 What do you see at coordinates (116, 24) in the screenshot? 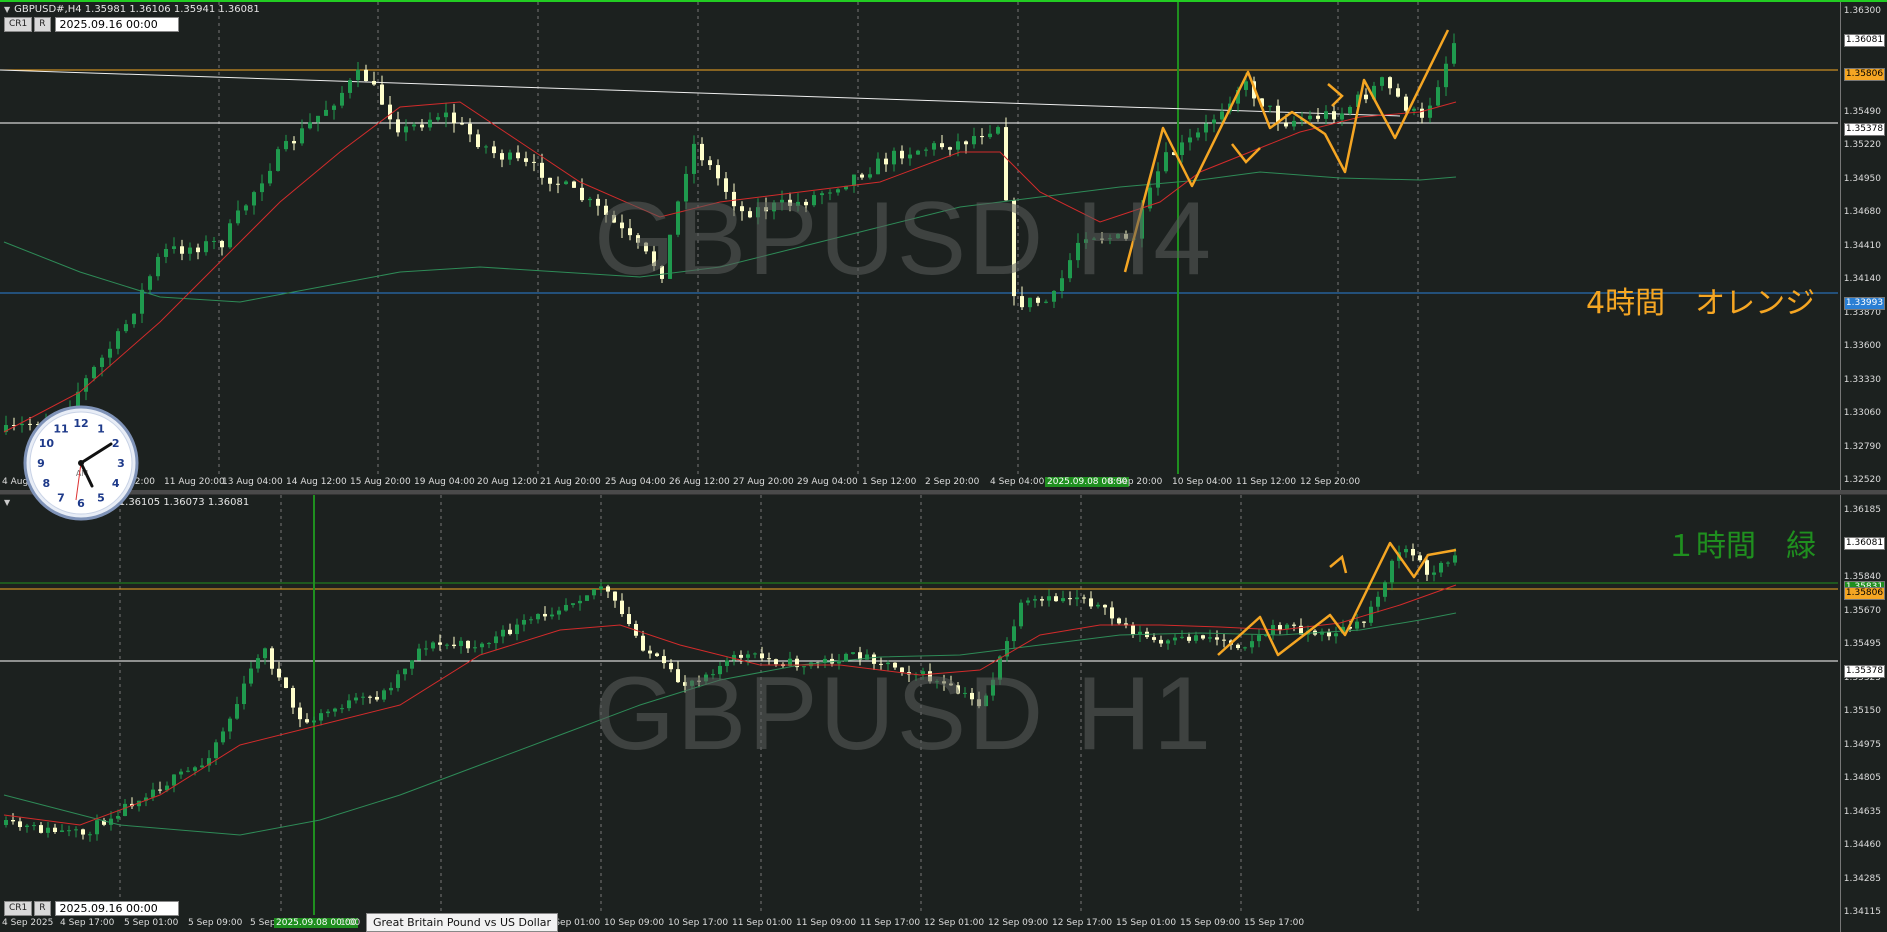
I see `h4-date-box: 2025.09.16 00:00` at bounding box center [116, 24].